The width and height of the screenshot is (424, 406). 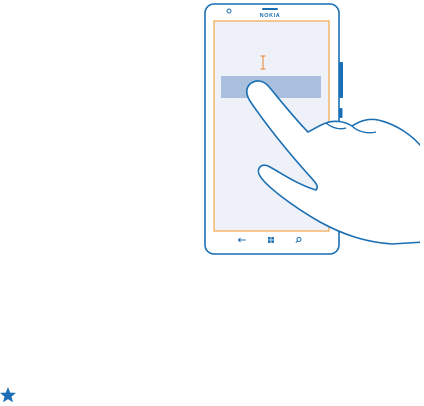 What do you see at coordinates (341, 113) in the screenshot?
I see `power-button` at bounding box center [341, 113].